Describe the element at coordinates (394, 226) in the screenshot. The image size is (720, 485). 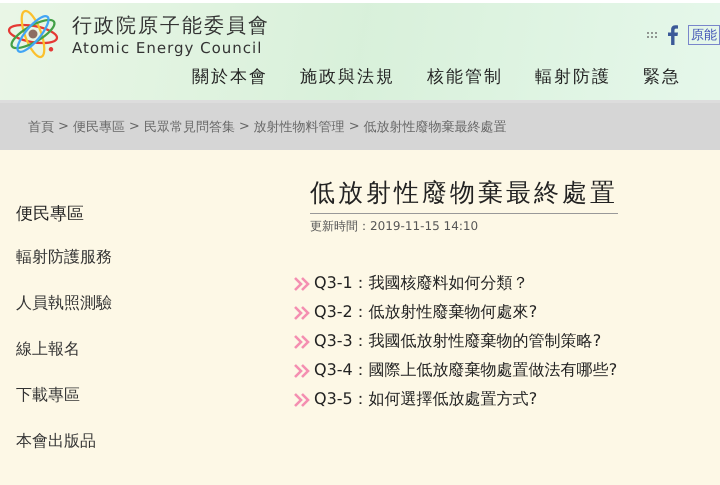
I see `update-time: 更新時間：2019-11-15 14:10` at that location.